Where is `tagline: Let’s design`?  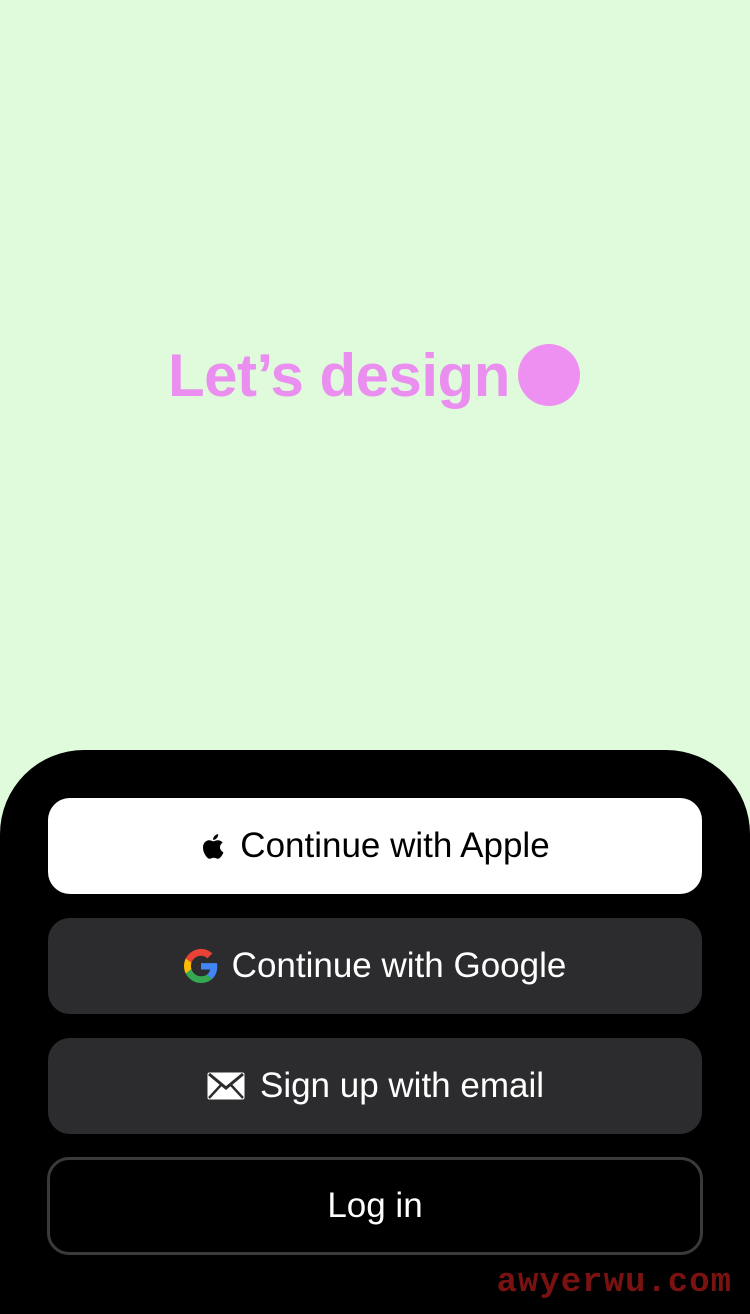
tagline: Let’s design is located at coordinates (374, 375).